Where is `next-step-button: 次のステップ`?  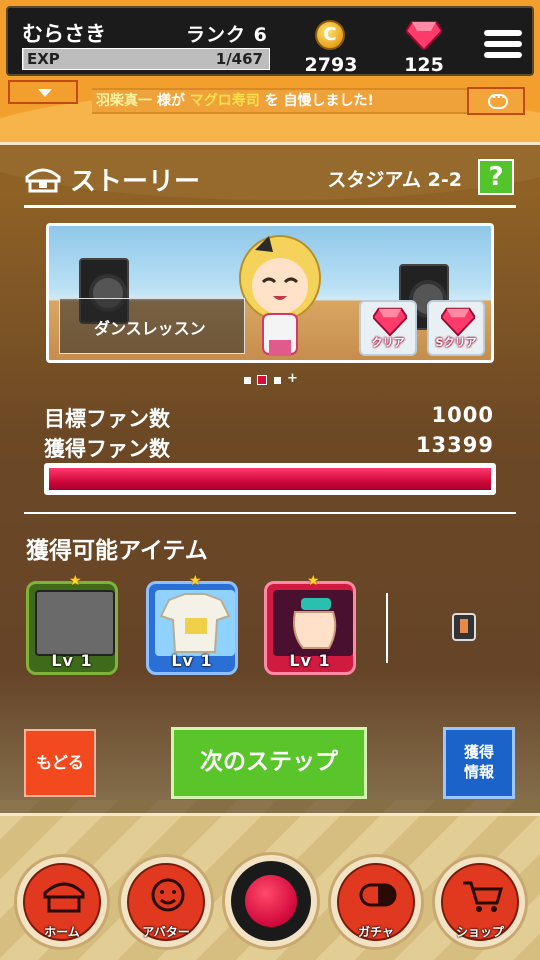 next-step-button: 次のステップ is located at coordinates (269, 763).